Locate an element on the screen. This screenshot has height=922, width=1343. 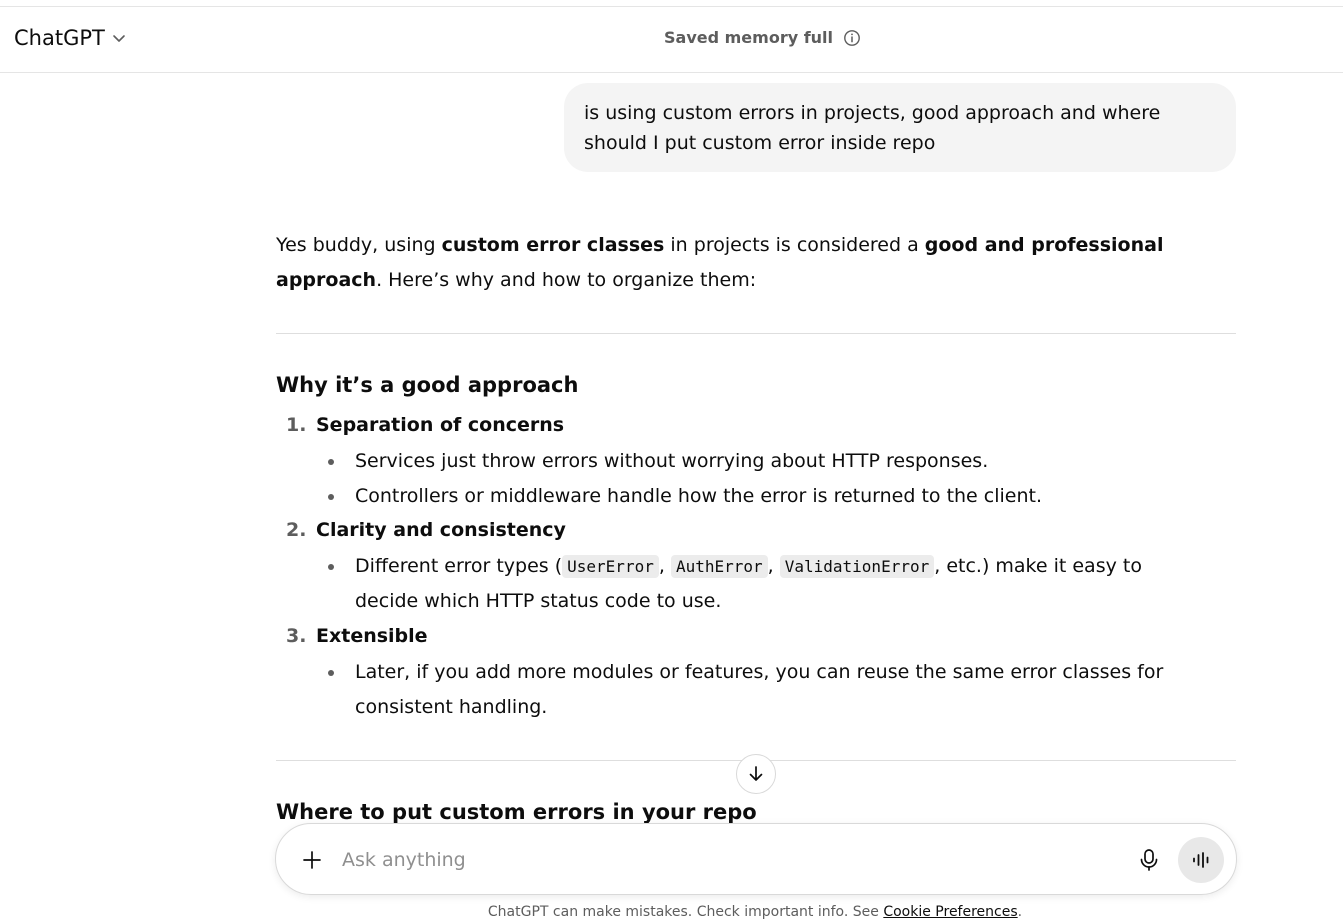
scroll-to-bottom-button is located at coordinates (756, 774).